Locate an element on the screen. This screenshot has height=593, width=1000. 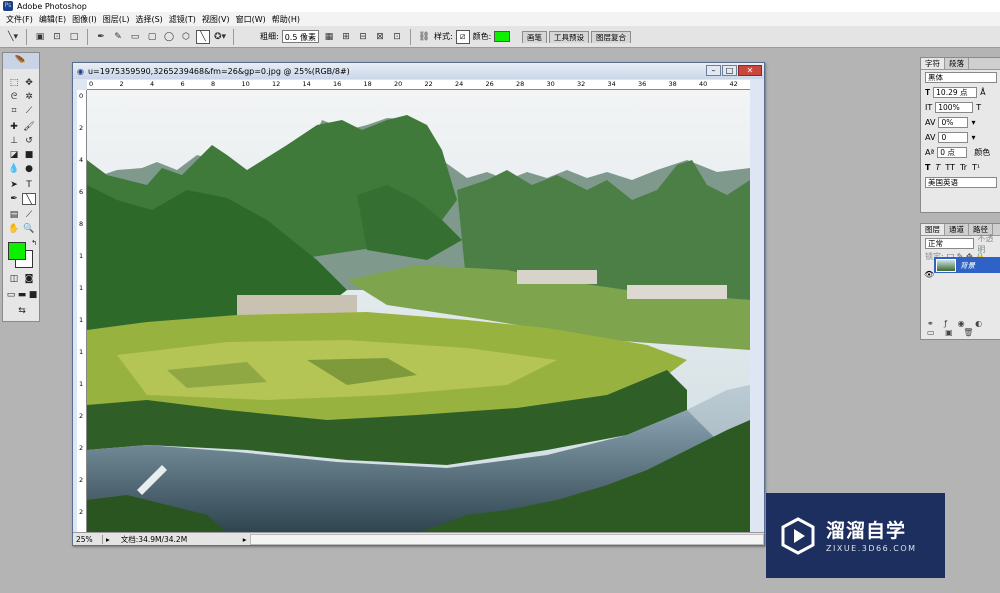
menu-view: 视图(V) is located at coordinates (216, 19).